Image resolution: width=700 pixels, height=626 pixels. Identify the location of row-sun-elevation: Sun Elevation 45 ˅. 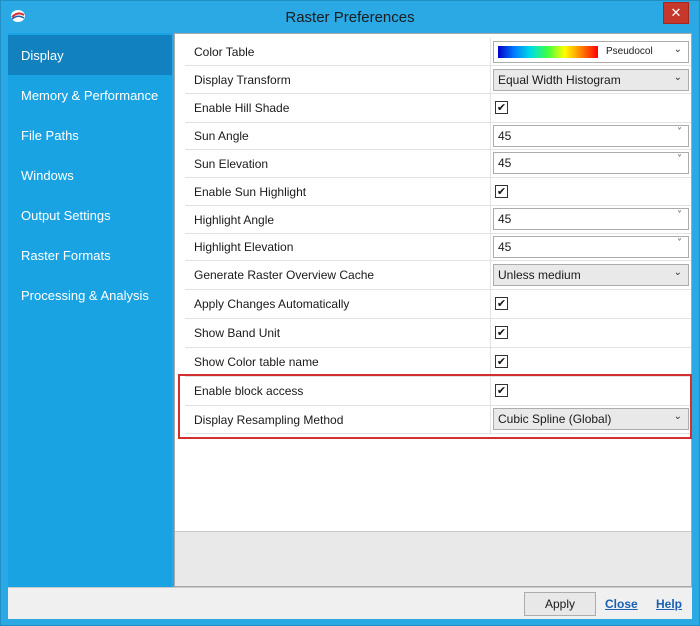
(438, 164).